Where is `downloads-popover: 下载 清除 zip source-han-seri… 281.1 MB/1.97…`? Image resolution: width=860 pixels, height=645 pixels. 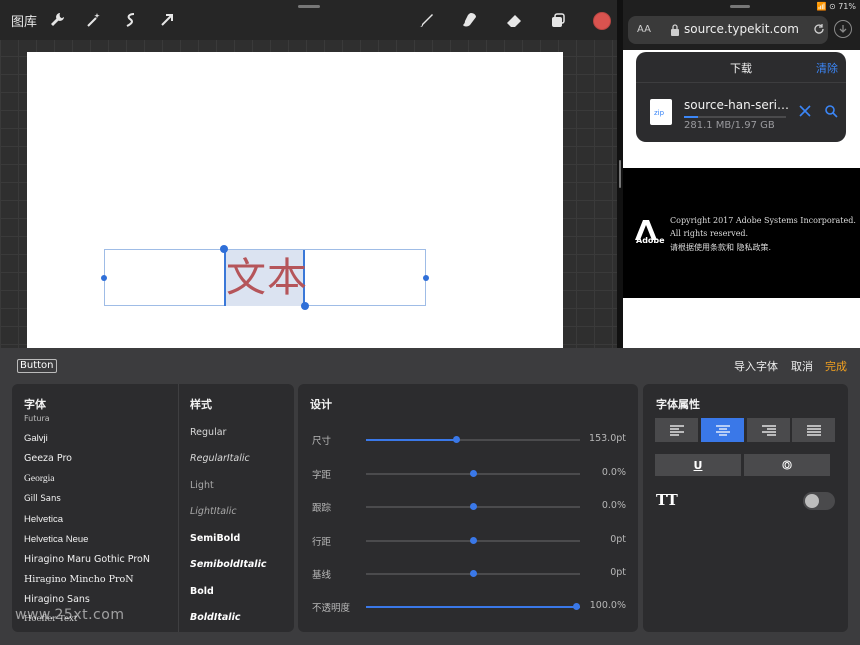
downloads-popover: 下载 清除 zip source-han-seri… 281.1 MB/1.97… is located at coordinates (741, 97).